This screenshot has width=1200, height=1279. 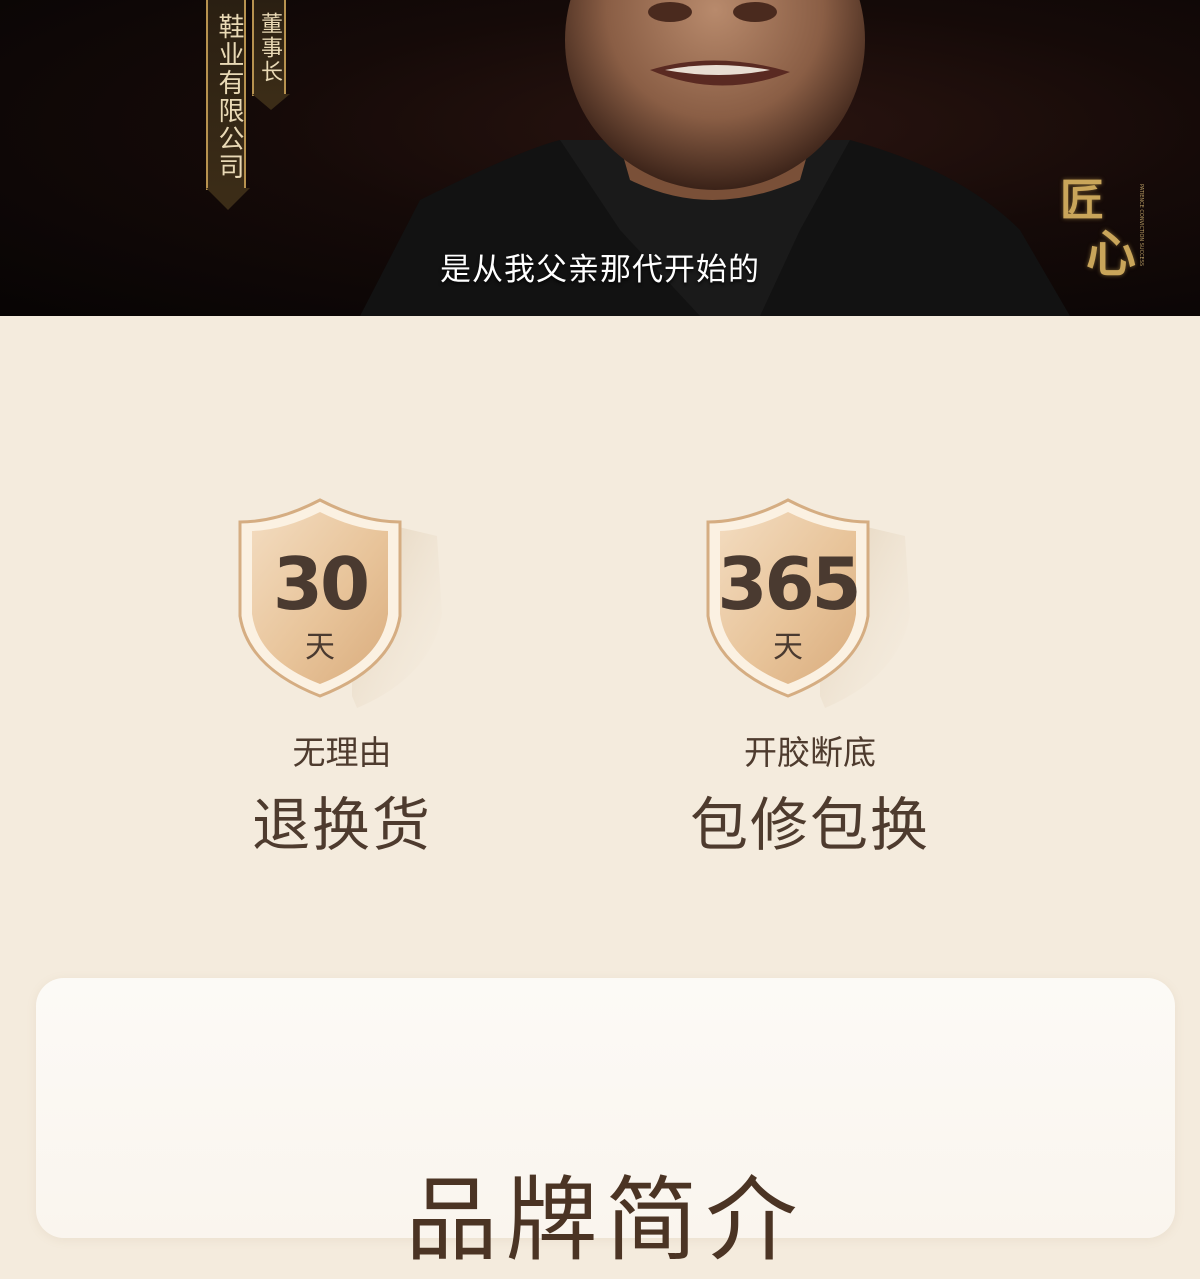 I want to click on brand-heading: 品牌简介, so click(x=605, y=1220).